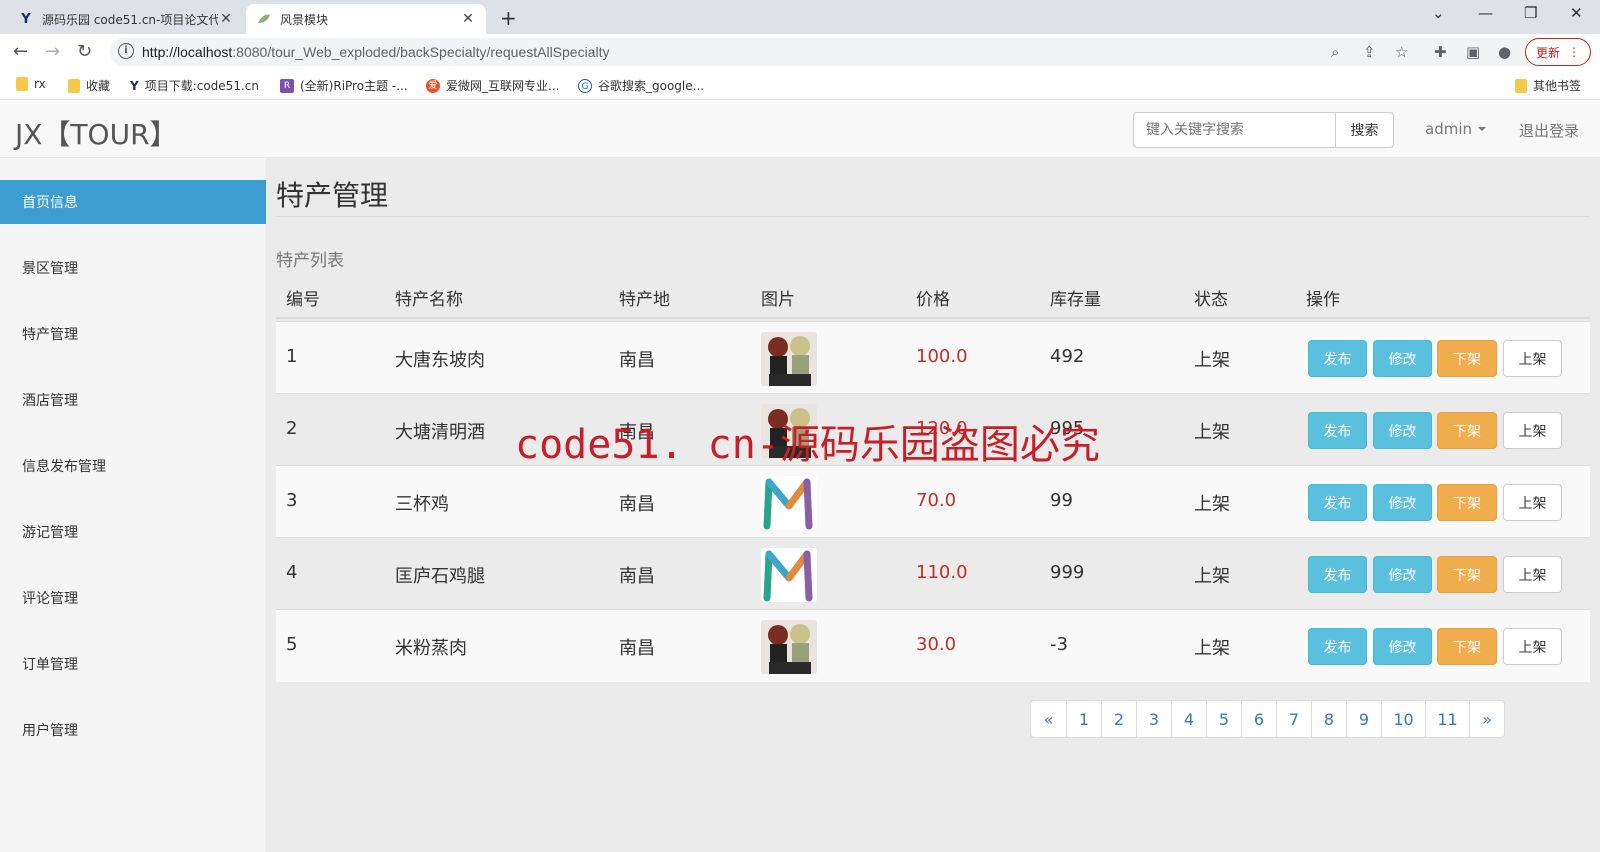  What do you see at coordinates (1234, 130) in the screenshot?
I see `search-input` at bounding box center [1234, 130].